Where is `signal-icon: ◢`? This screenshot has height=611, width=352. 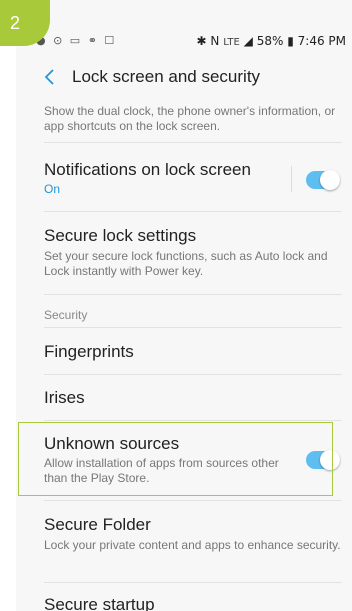 signal-icon: ◢ is located at coordinates (248, 41).